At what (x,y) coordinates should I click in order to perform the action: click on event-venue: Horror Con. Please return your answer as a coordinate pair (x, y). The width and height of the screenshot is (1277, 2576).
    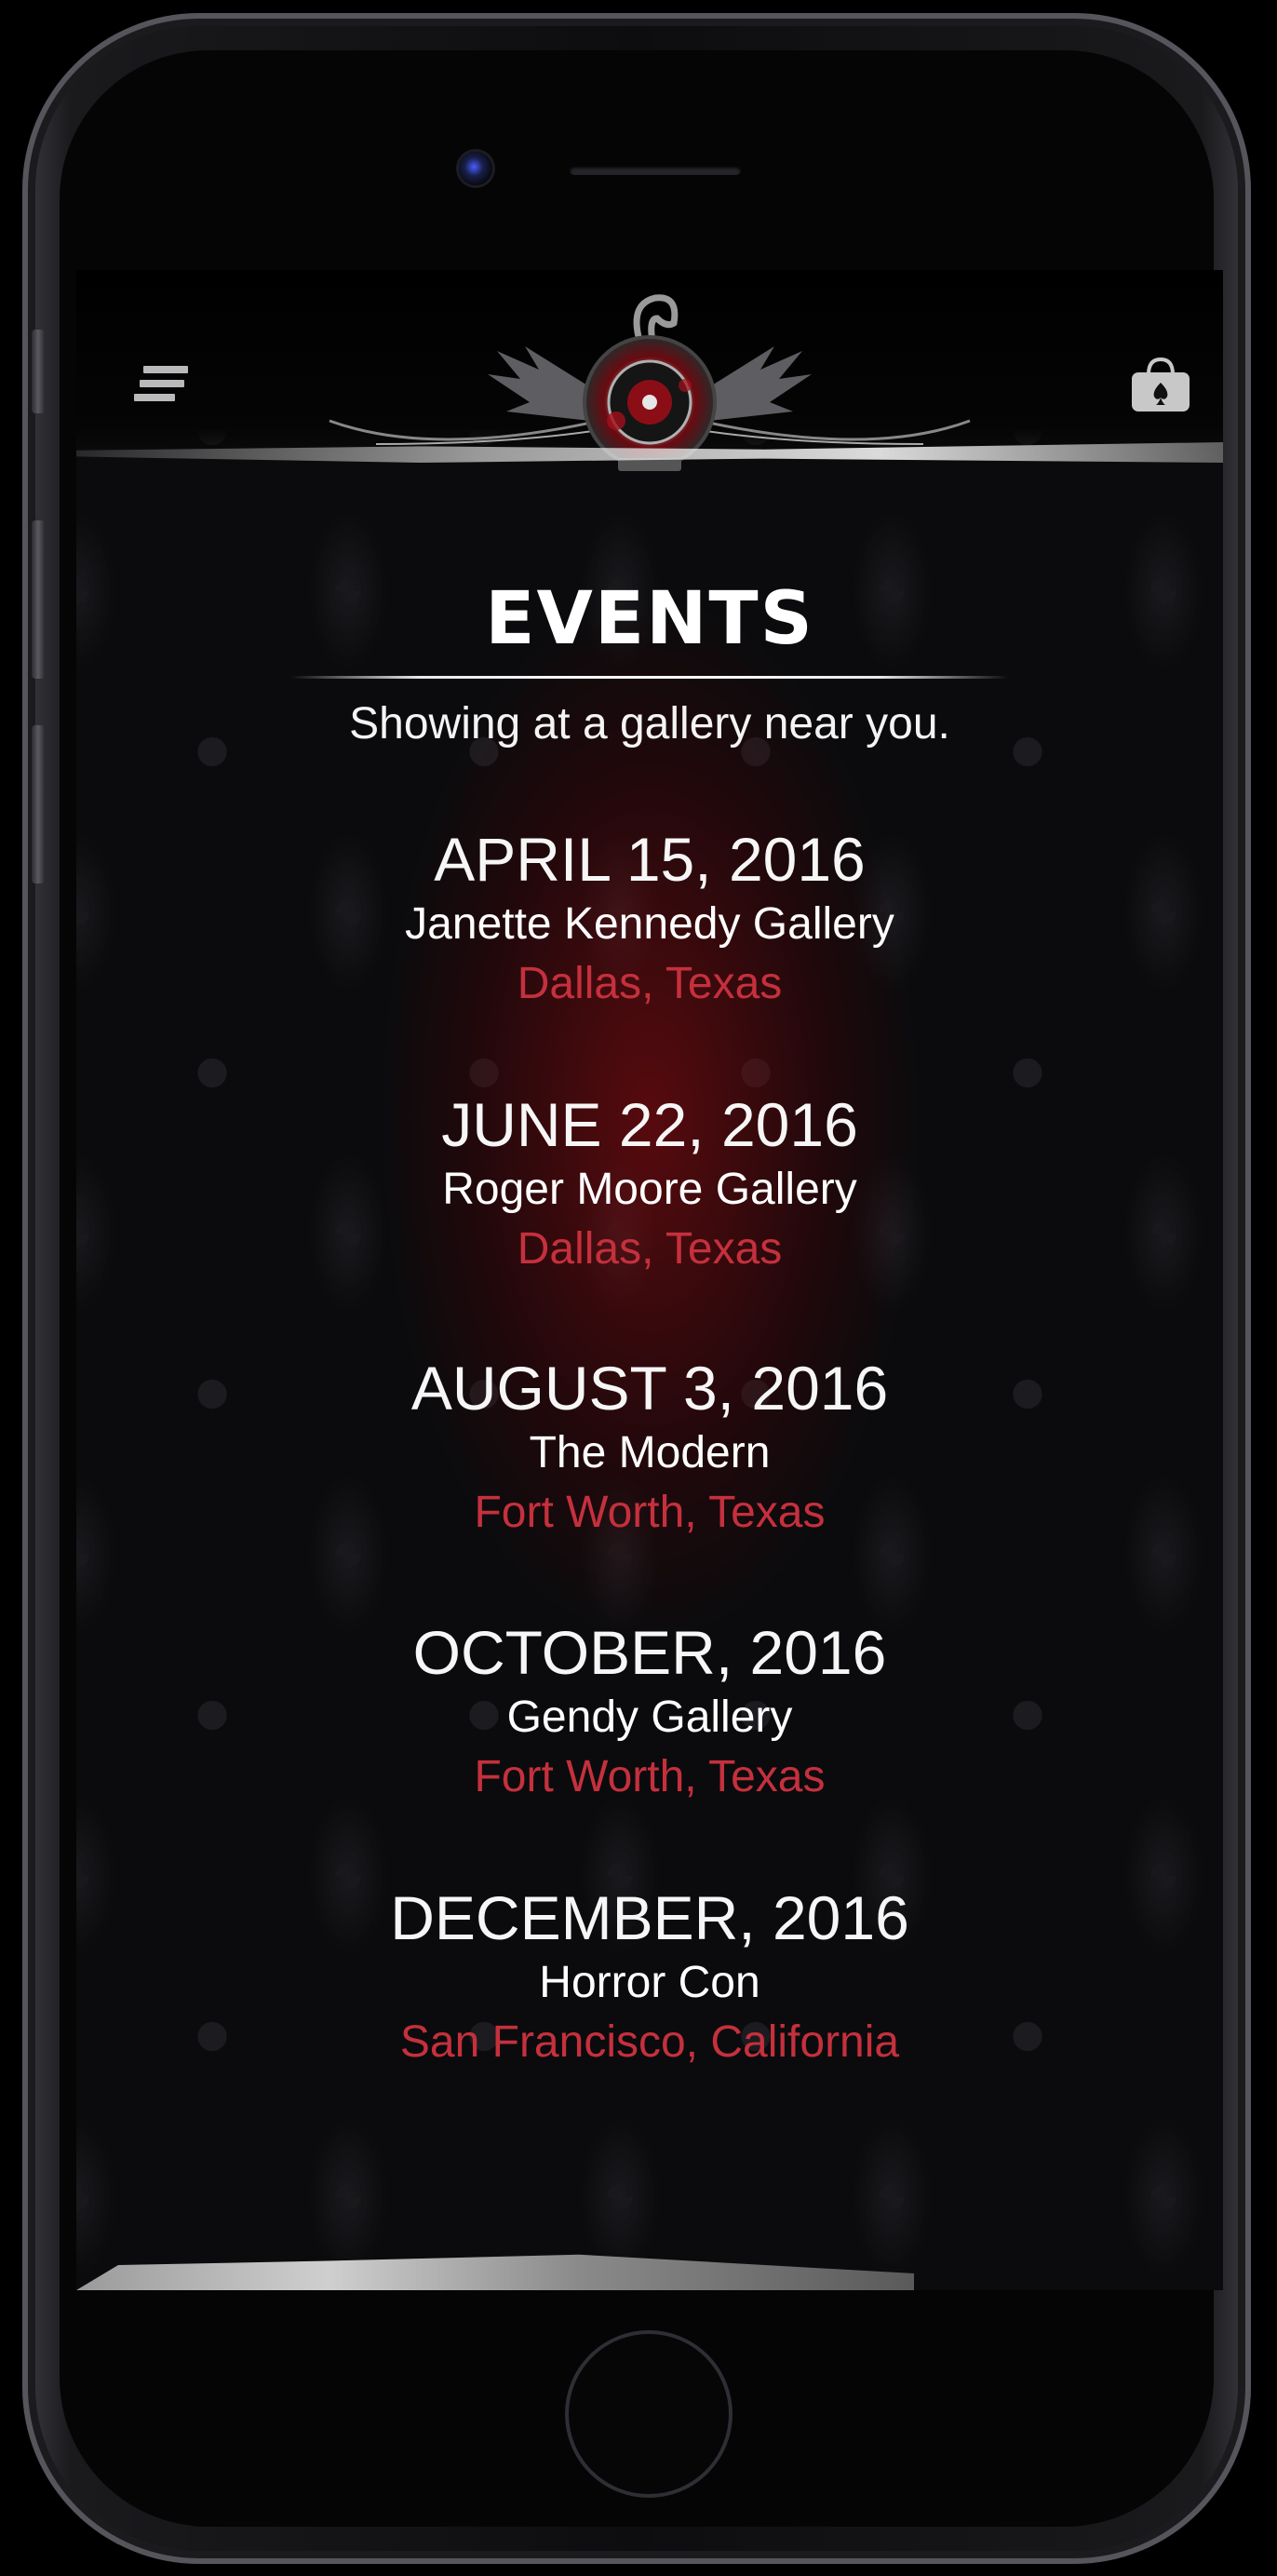
    Looking at the image, I should click on (649, 1982).